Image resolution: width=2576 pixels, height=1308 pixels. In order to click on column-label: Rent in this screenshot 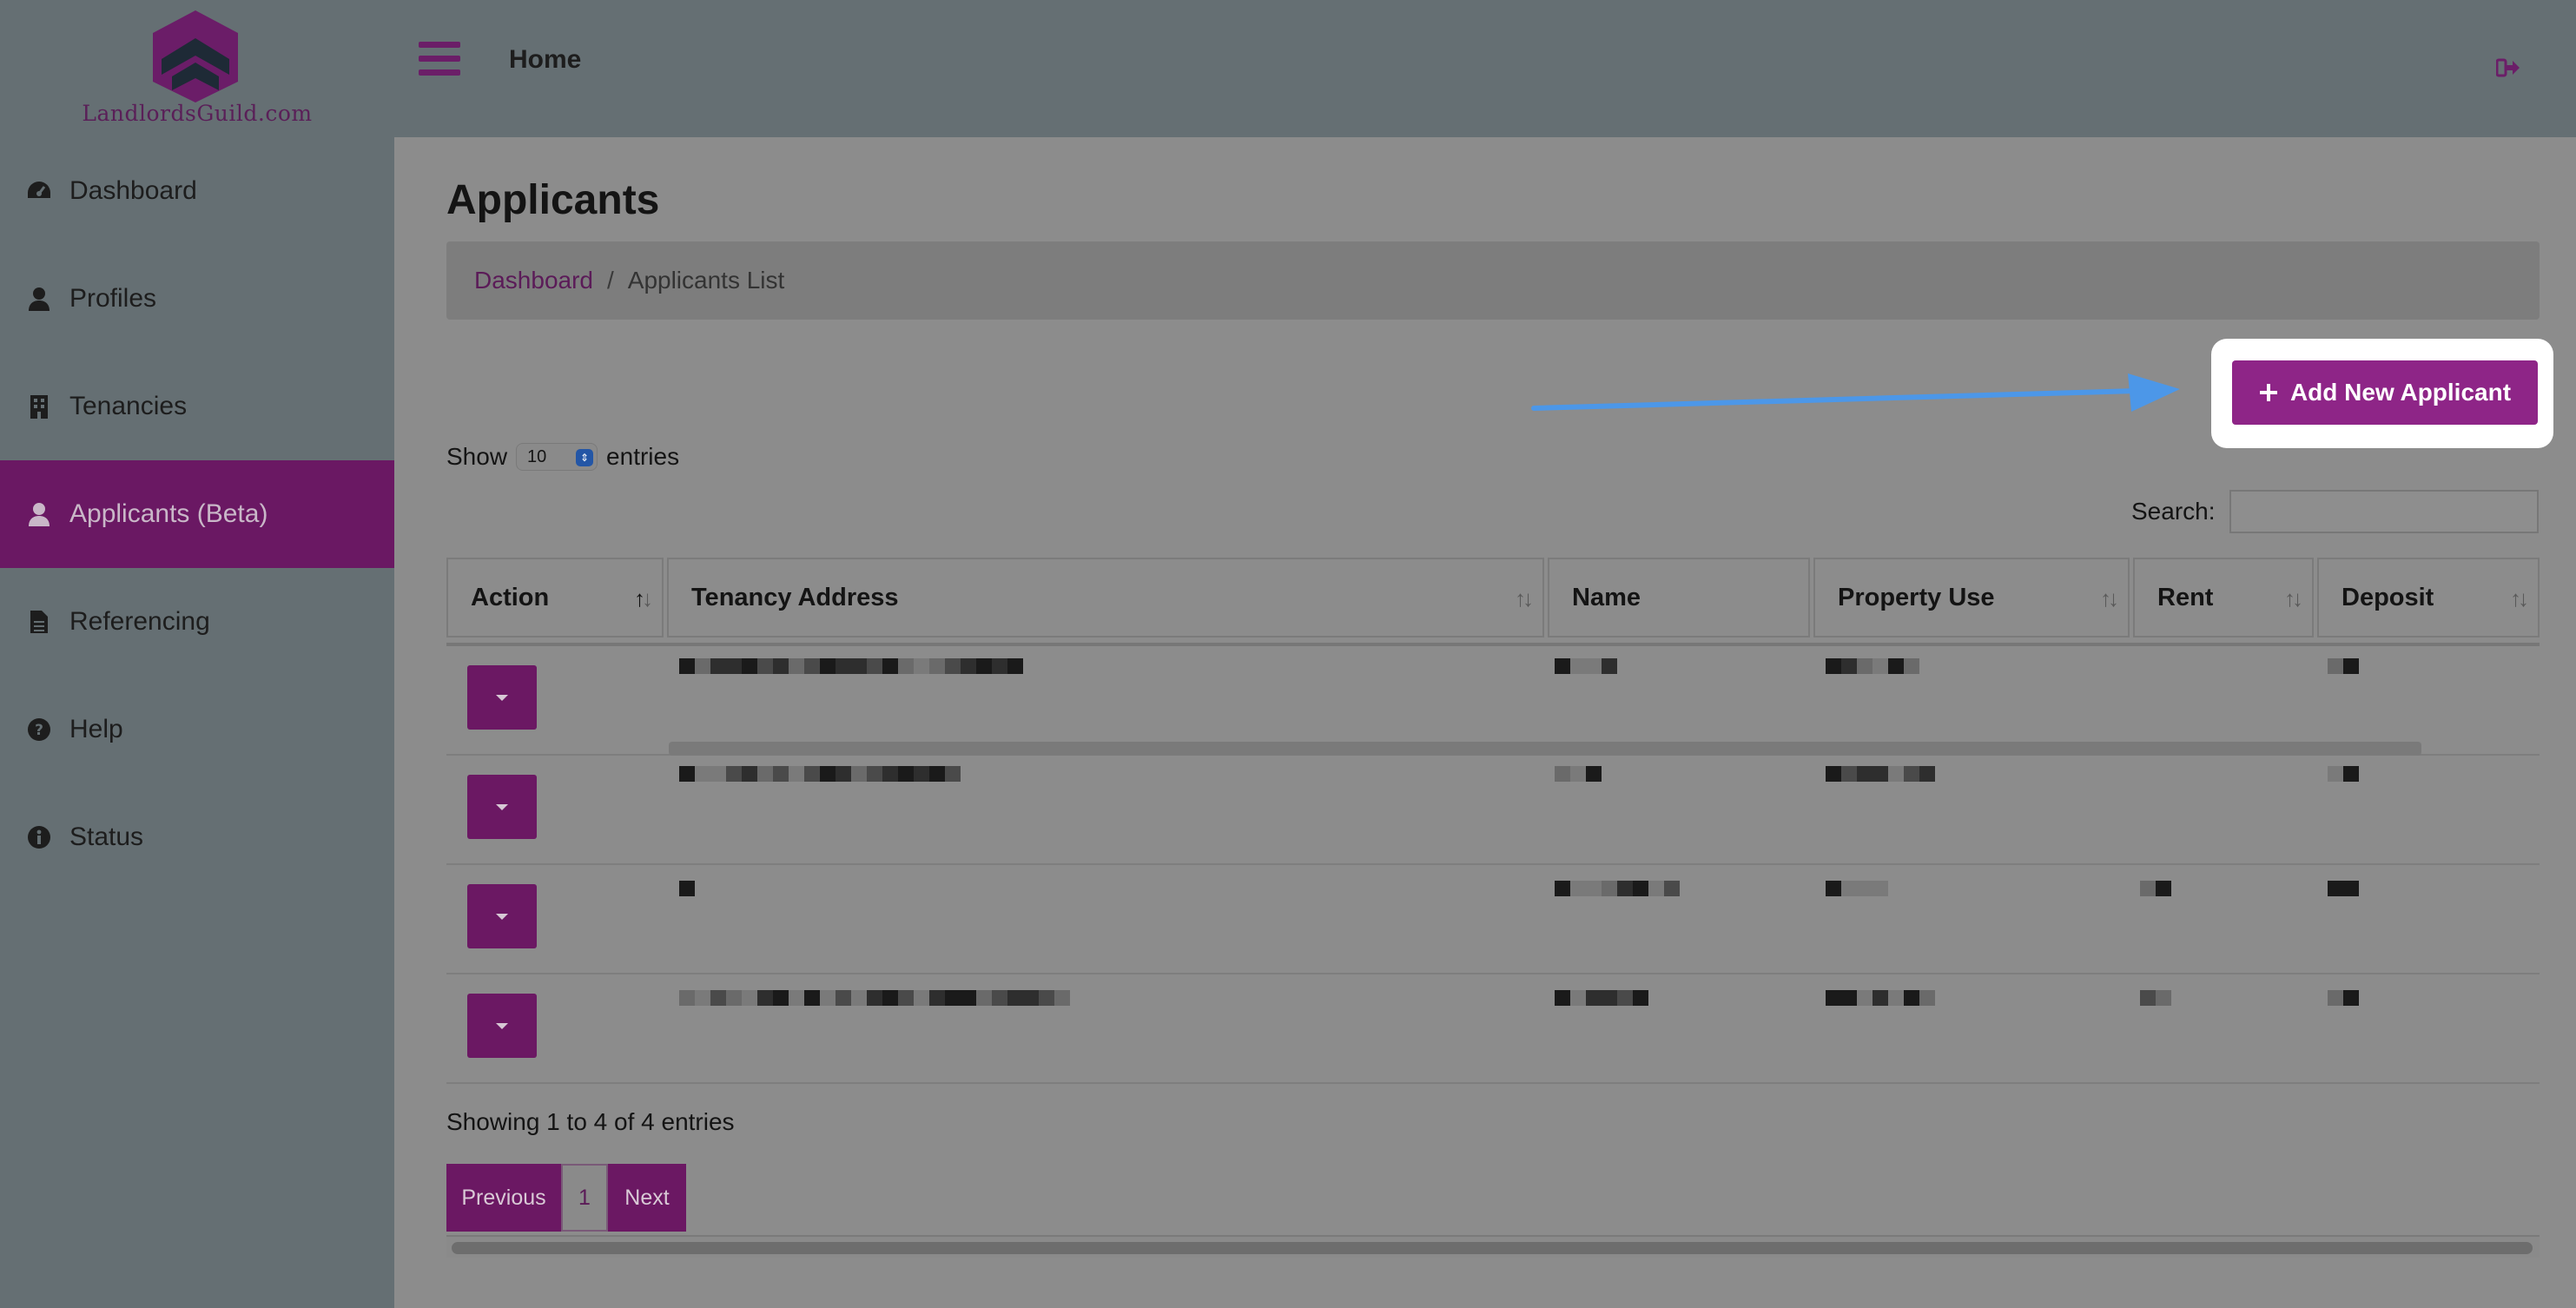, I will do `click(2185, 597)`.